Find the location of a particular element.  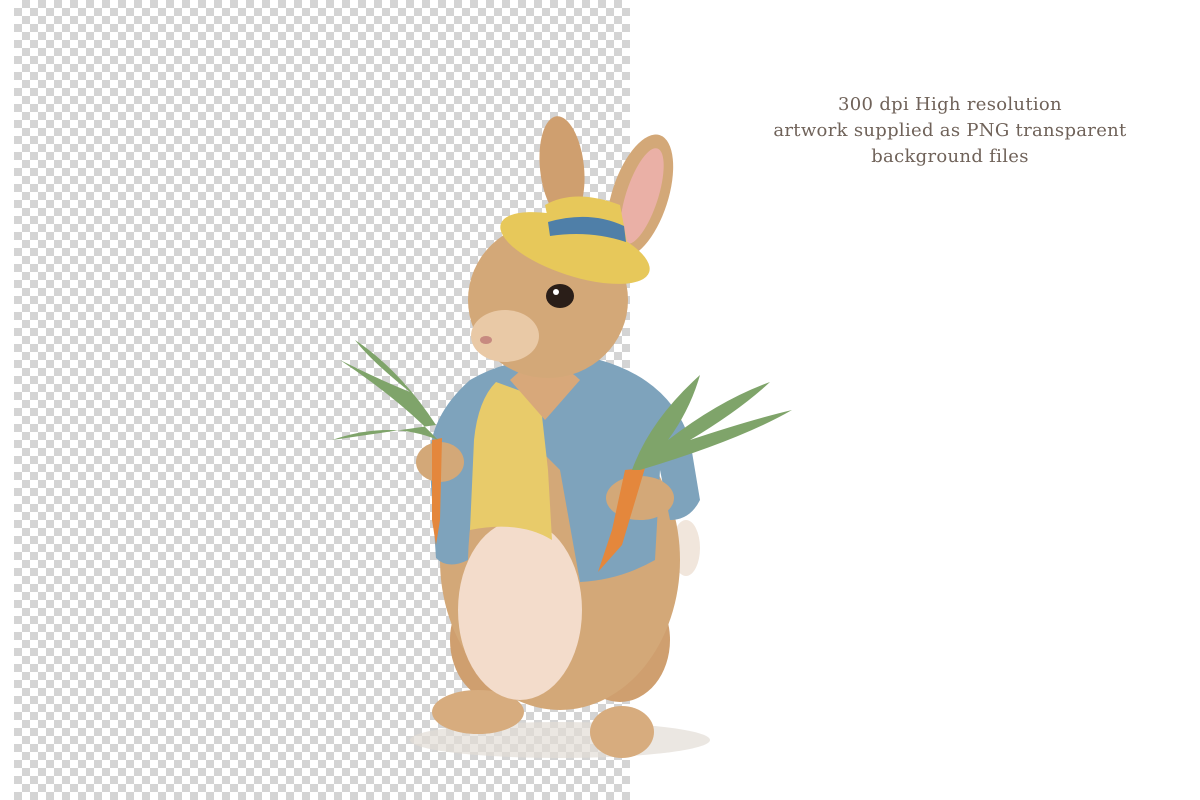

rabbit-right-foot is located at coordinates (622, 732).